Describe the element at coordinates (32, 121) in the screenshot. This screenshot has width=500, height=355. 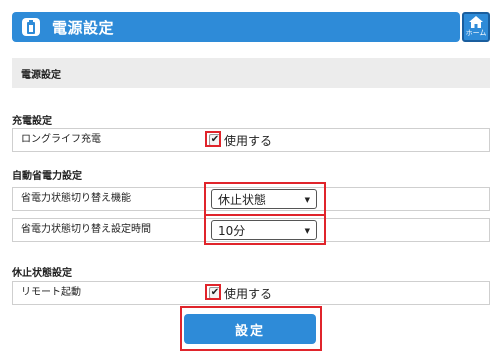
I see `charge-section-title: 充電設定` at that location.